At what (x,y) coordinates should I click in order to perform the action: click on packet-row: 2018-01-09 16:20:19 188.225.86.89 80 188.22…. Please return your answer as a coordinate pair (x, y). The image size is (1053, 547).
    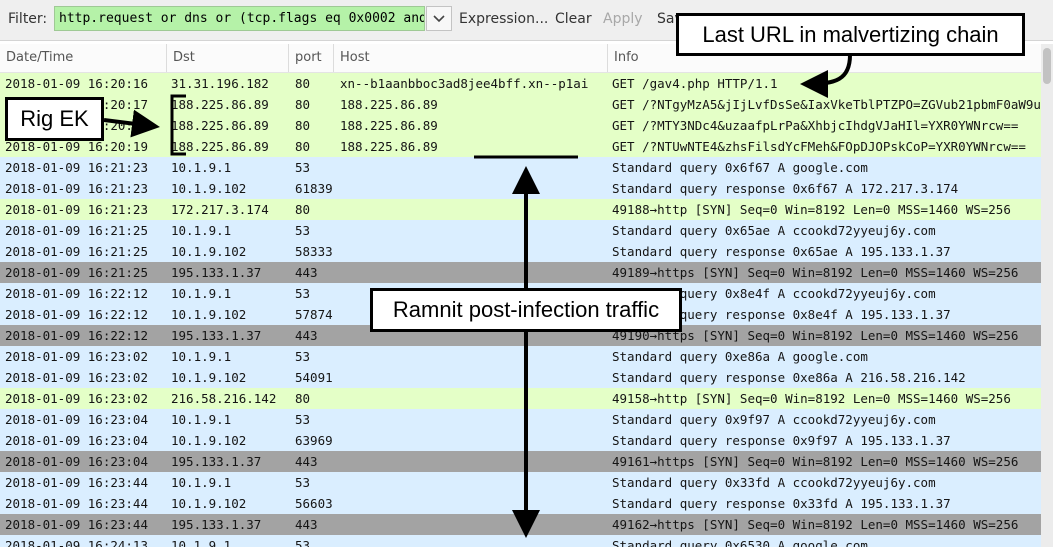
    Looking at the image, I should click on (526, 146).